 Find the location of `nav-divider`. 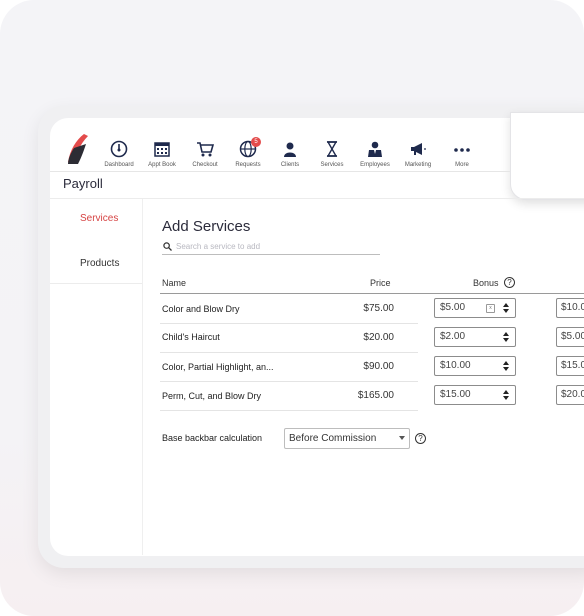

nav-divider is located at coordinates (280, 171).